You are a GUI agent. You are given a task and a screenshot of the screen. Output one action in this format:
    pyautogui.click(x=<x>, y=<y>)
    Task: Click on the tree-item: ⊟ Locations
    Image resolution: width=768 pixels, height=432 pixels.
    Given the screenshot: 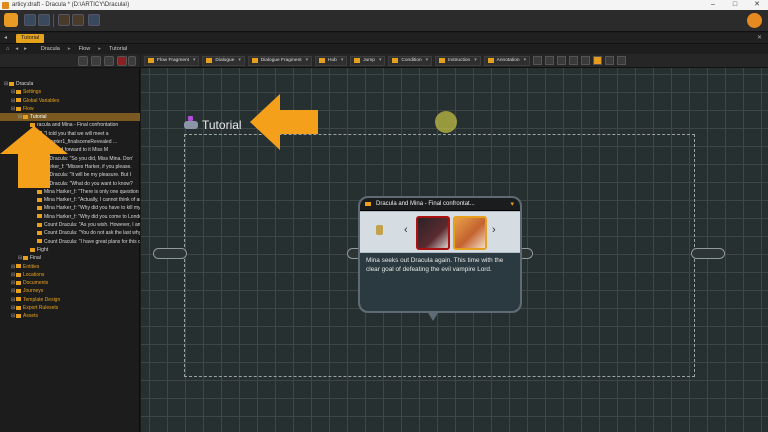 What is the action you would take?
    pyautogui.click(x=70, y=275)
    